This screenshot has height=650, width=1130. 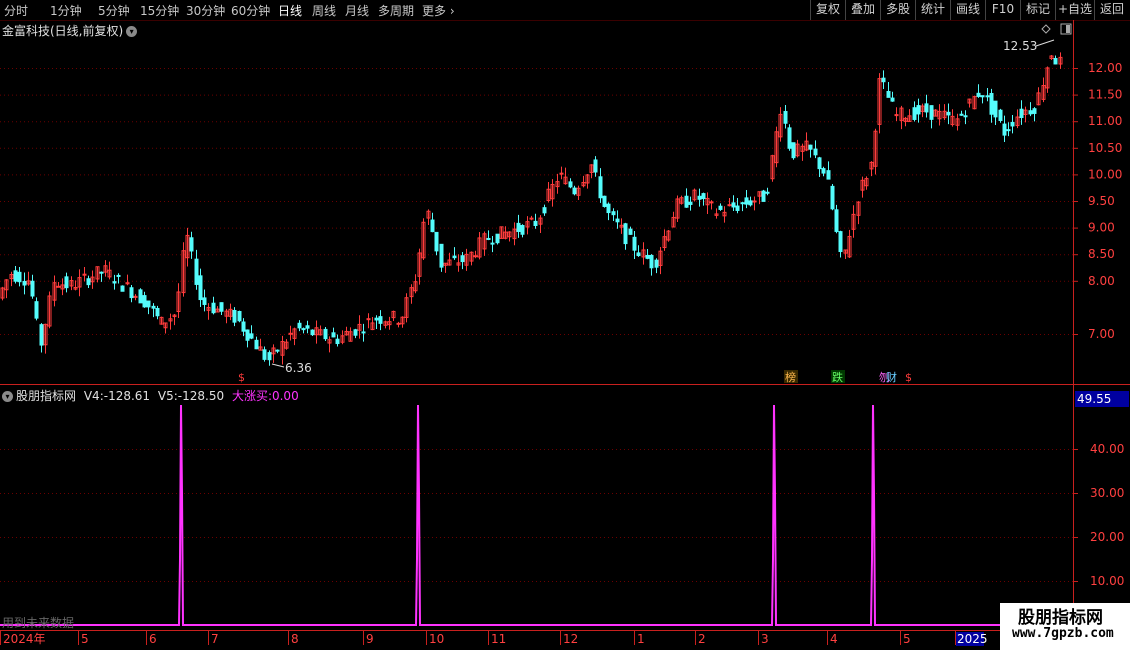 What do you see at coordinates (1107, 581) in the screenshot?
I see `indicator-tick-label: 10.00` at bounding box center [1107, 581].